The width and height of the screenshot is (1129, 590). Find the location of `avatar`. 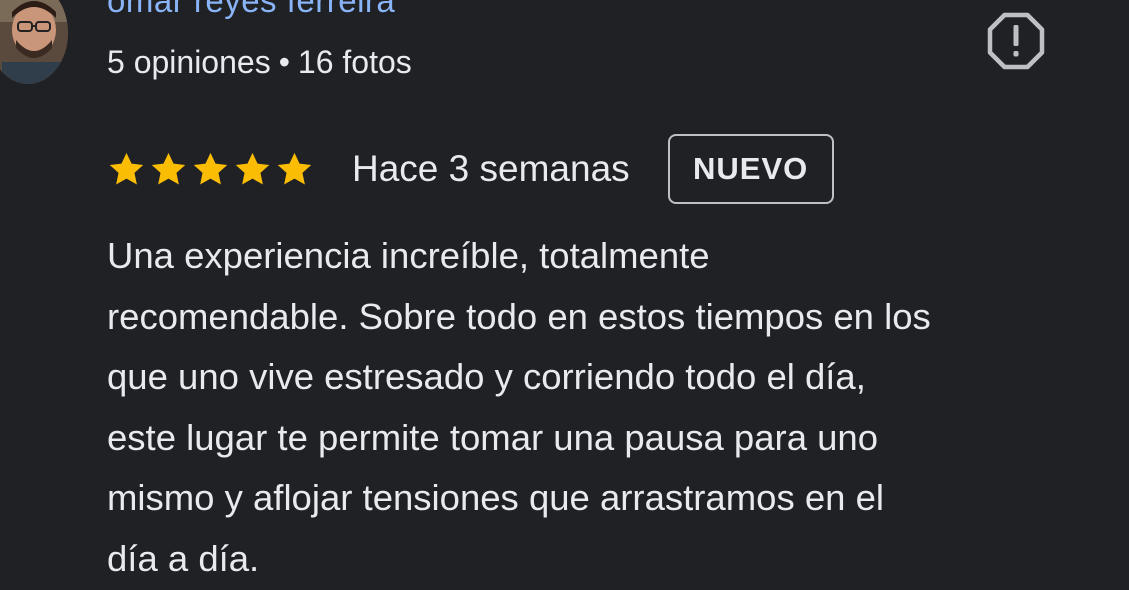

avatar is located at coordinates (34, 42).